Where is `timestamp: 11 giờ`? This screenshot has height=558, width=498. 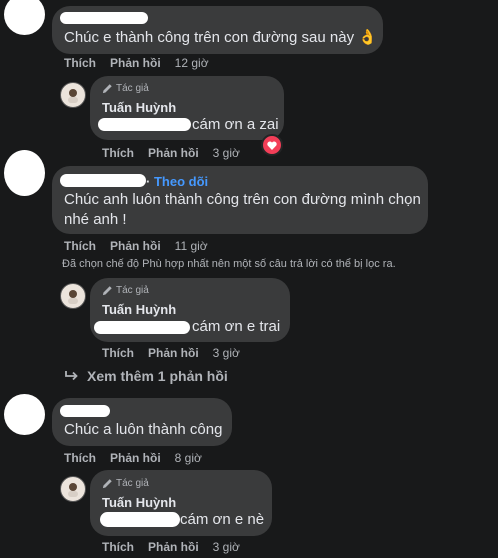 timestamp: 11 giờ is located at coordinates (191, 246).